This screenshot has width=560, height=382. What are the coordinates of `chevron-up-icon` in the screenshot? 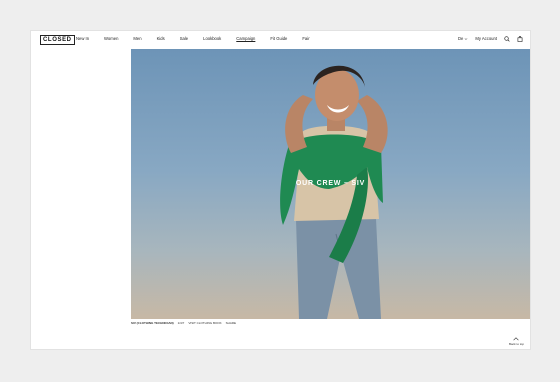 It's located at (516, 339).